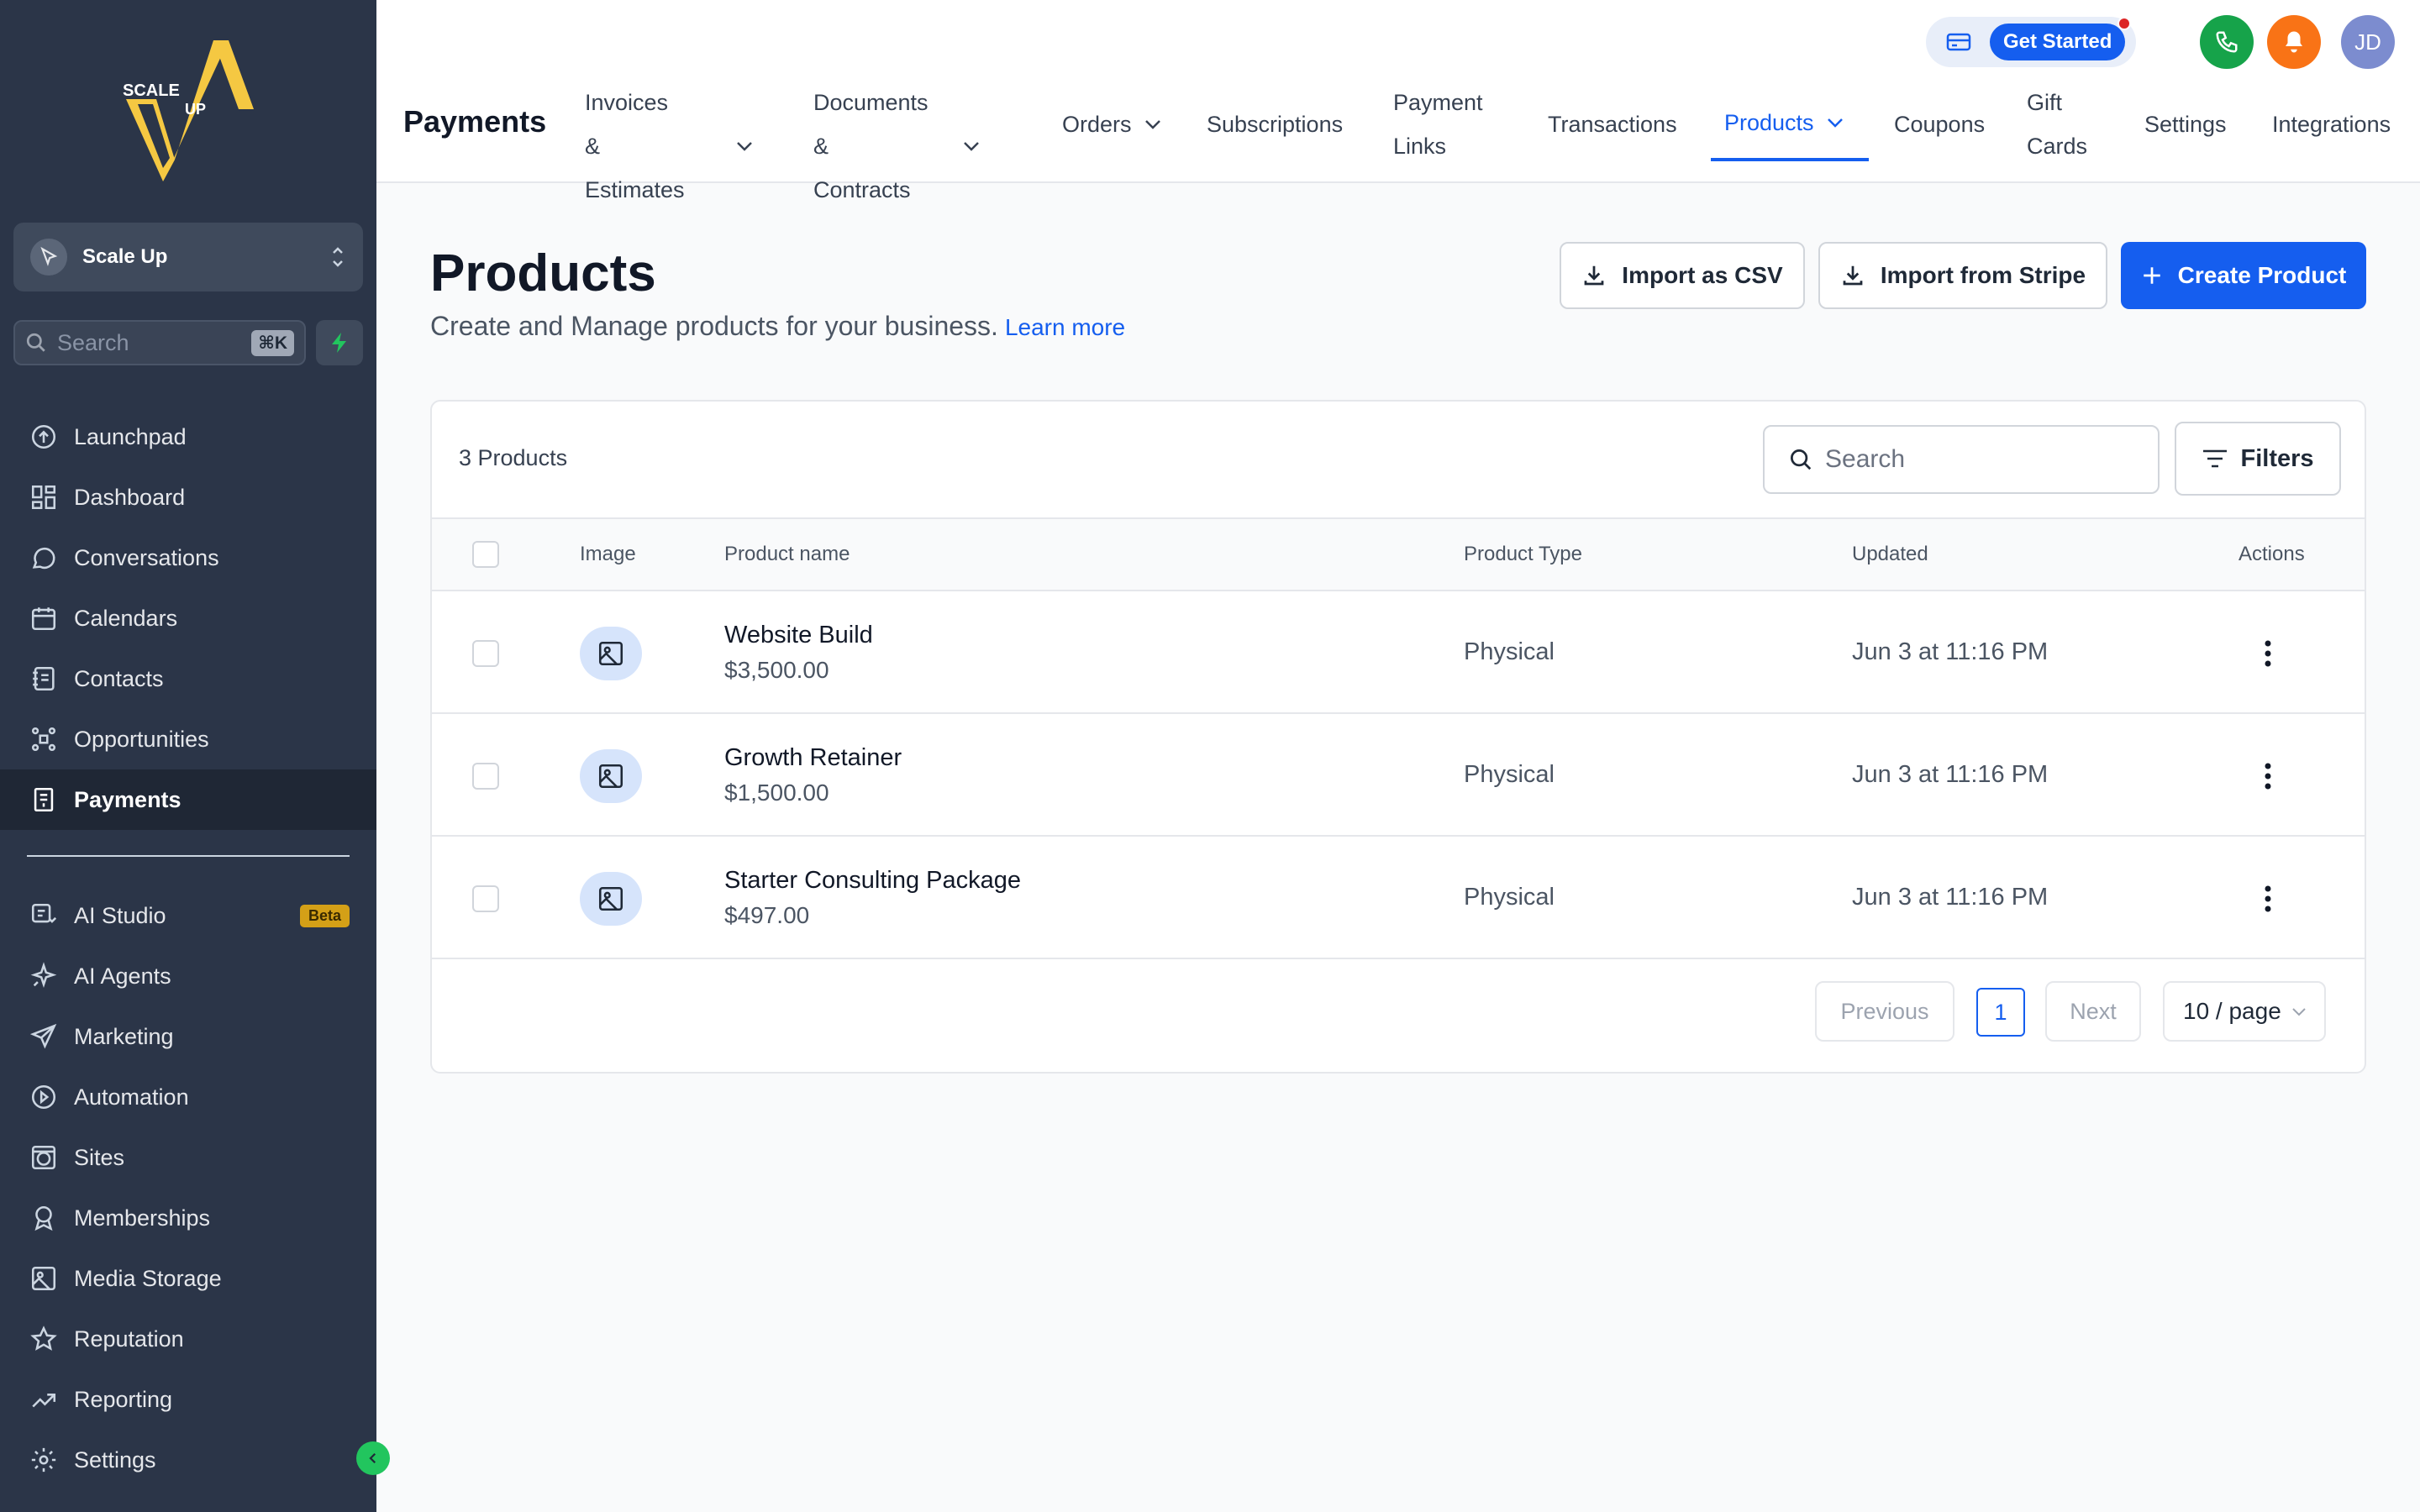  I want to click on contacts-icon, so click(43, 679).